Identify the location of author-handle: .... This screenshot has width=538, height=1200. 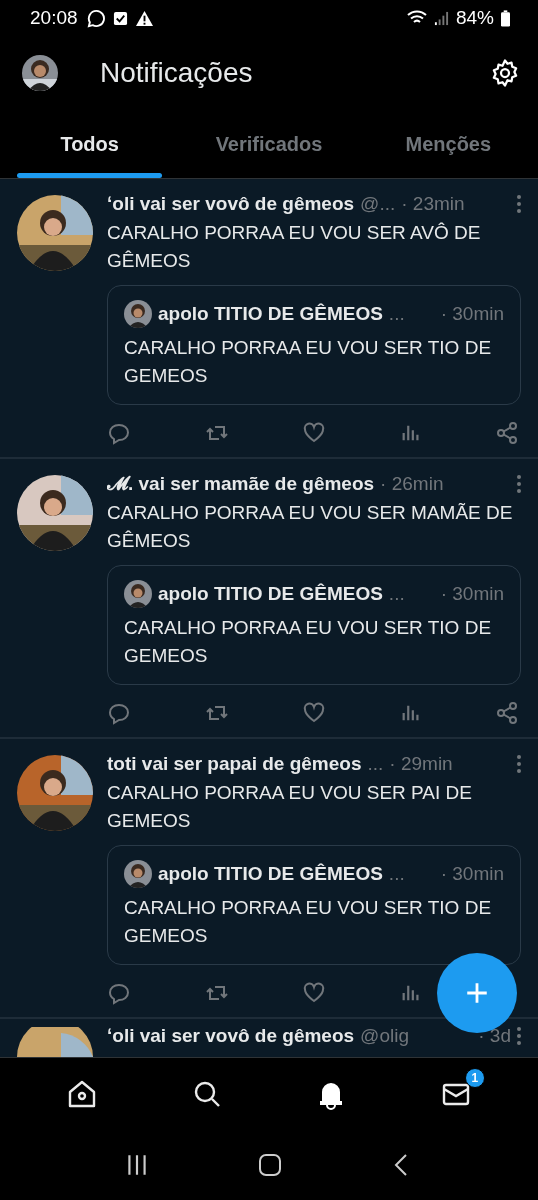
(375, 764).